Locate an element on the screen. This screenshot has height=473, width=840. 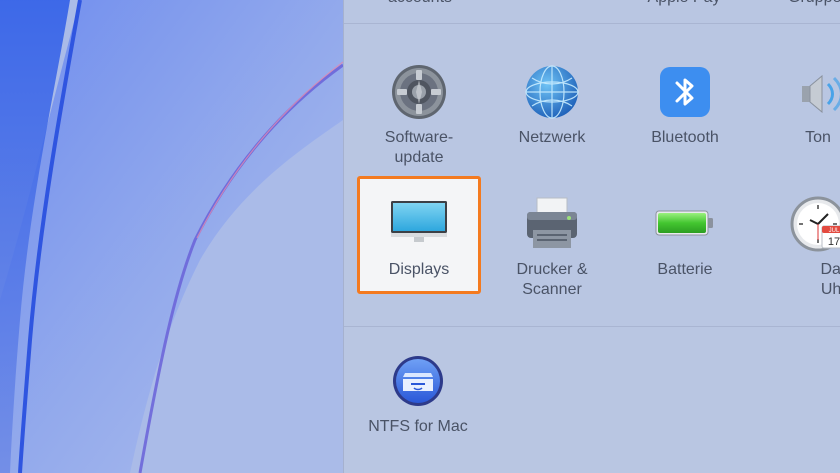
pane-battery: Batterie is located at coordinates (685, 245).